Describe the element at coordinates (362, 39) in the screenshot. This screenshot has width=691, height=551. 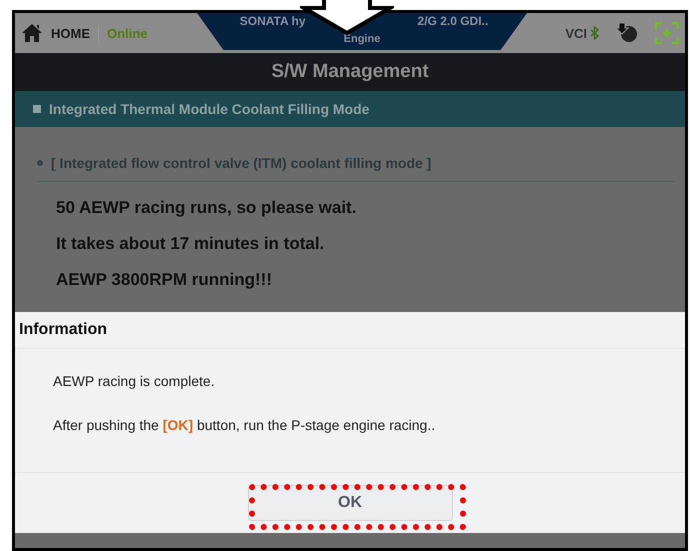
I see `system-label: Engine` at that location.